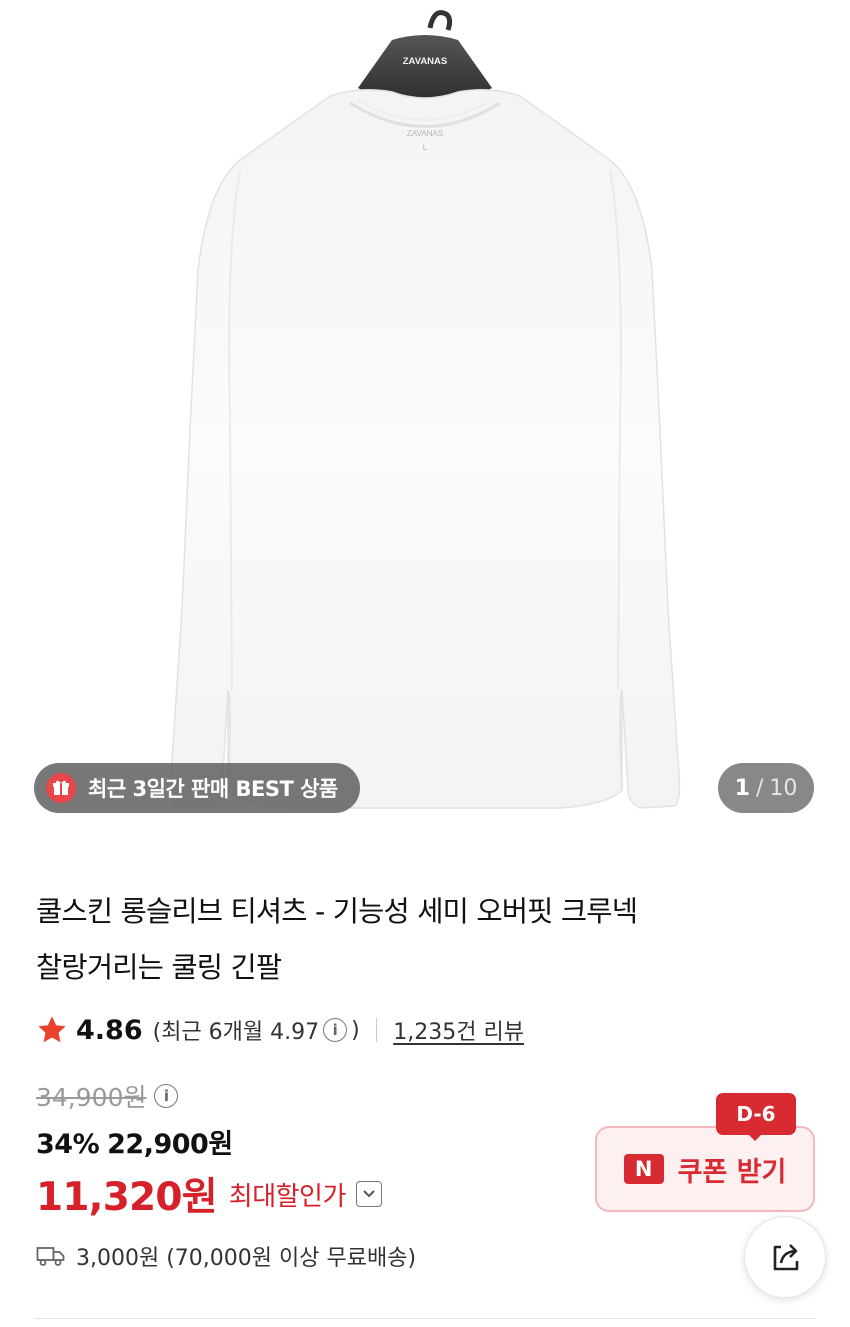 This screenshot has height=1327, width=850. Describe the element at coordinates (335, 1030) in the screenshot. I see `info-icon: i` at that location.